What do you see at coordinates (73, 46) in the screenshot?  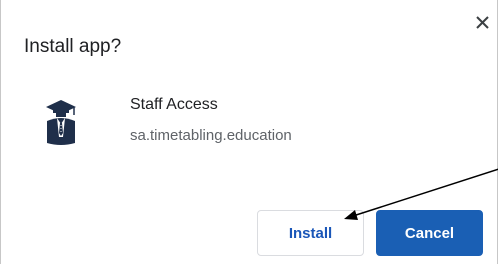 I see `dialog-title: Install app?` at bounding box center [73, 46].